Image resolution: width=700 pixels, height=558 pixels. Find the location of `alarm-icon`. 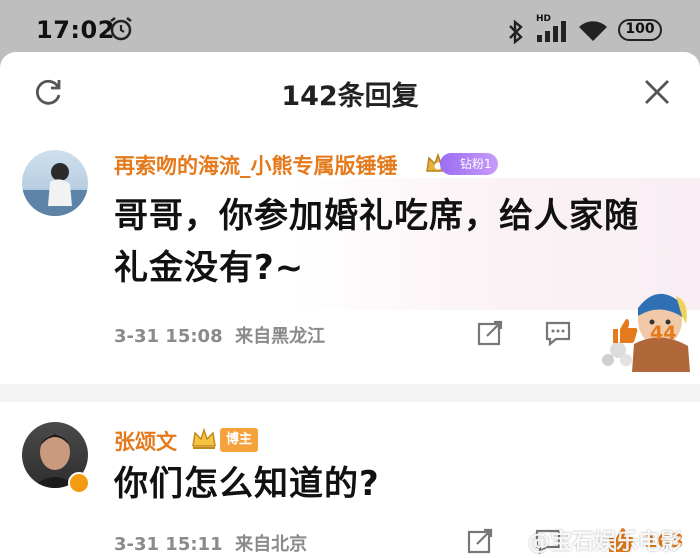

alarm-icon is located at coordinates (121, 29).